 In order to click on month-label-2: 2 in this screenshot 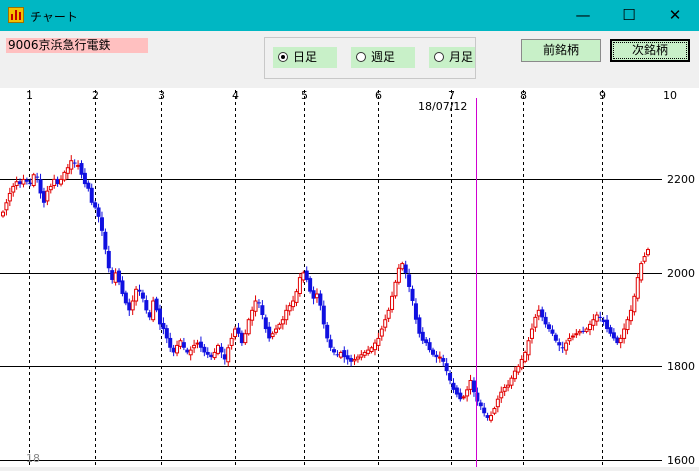, I will do `click(95, 95)`.